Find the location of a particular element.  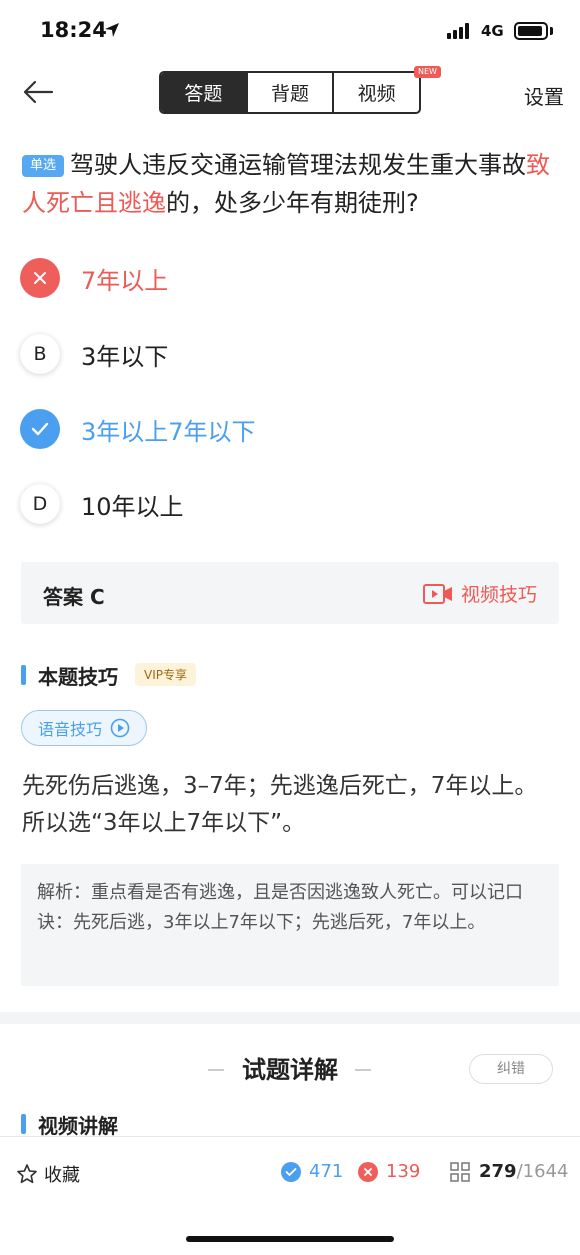

progress-total: /1644 is located at coordinates (542, 1171).